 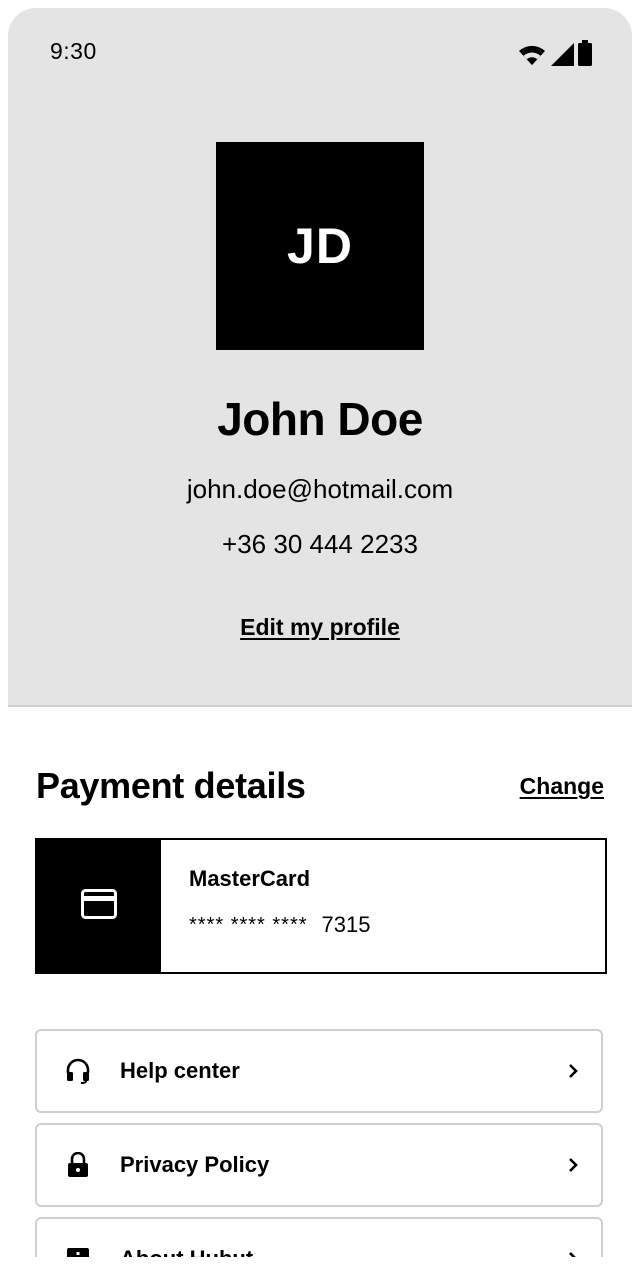 I want to click on avatar: JD, so click(x=320, y=246).